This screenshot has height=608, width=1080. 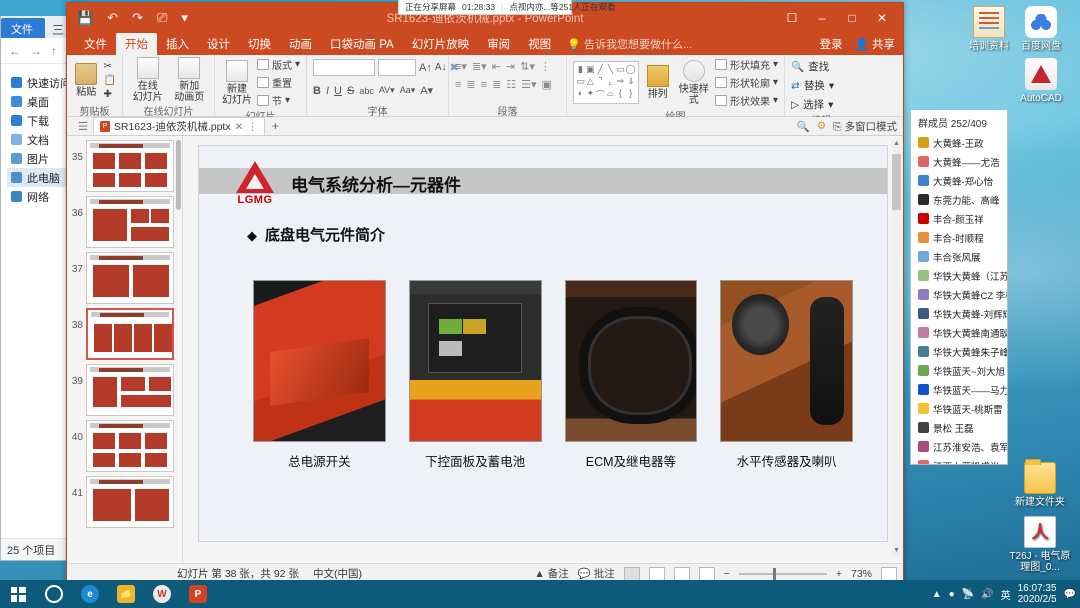 I want to click on justify-icon: ≣, so click(x=496, y=84).